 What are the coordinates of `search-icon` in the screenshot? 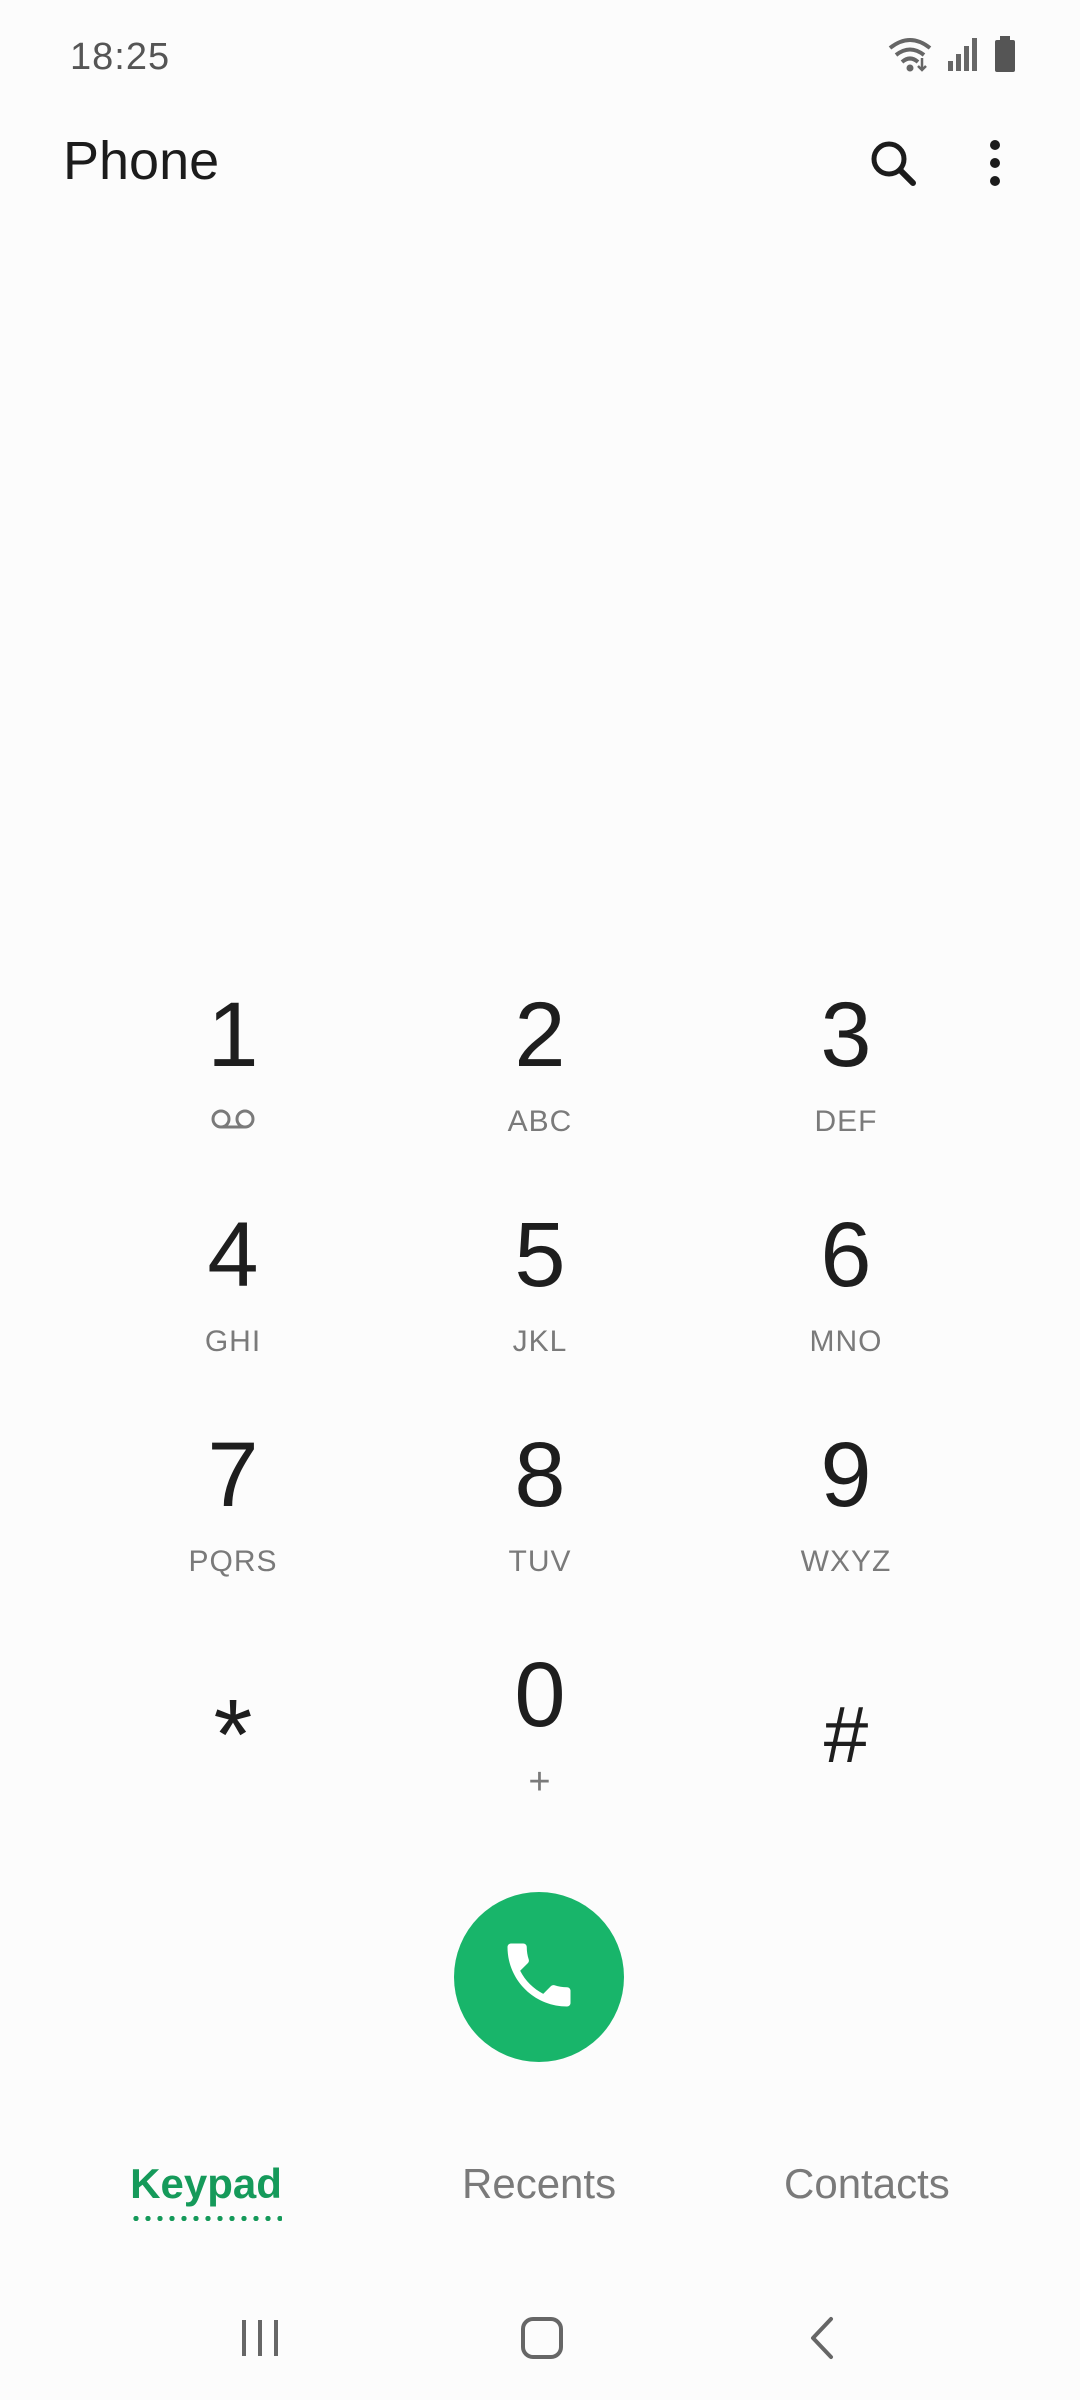 It's located at (893, 165).